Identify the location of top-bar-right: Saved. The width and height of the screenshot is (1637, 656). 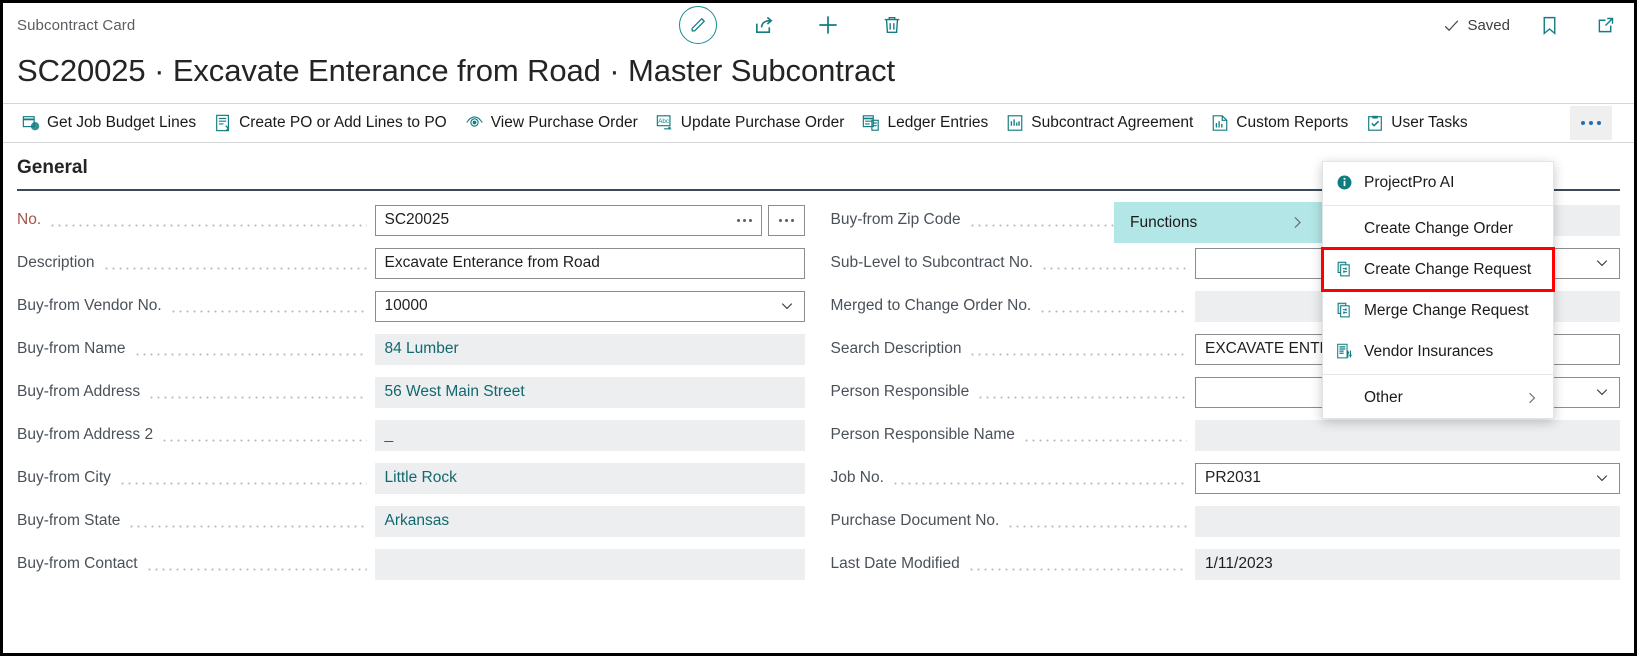
(1532, 25).